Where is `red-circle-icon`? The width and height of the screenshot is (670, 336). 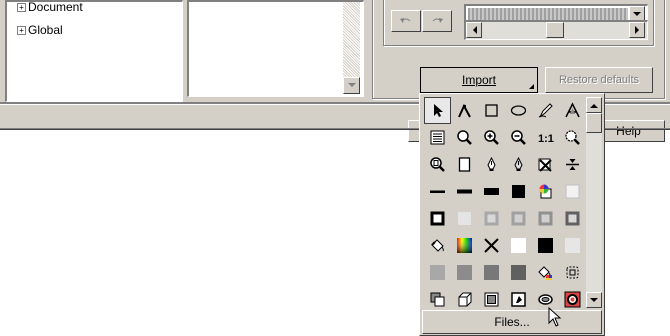
red-circle-icon is located at coordinates (572, 299).